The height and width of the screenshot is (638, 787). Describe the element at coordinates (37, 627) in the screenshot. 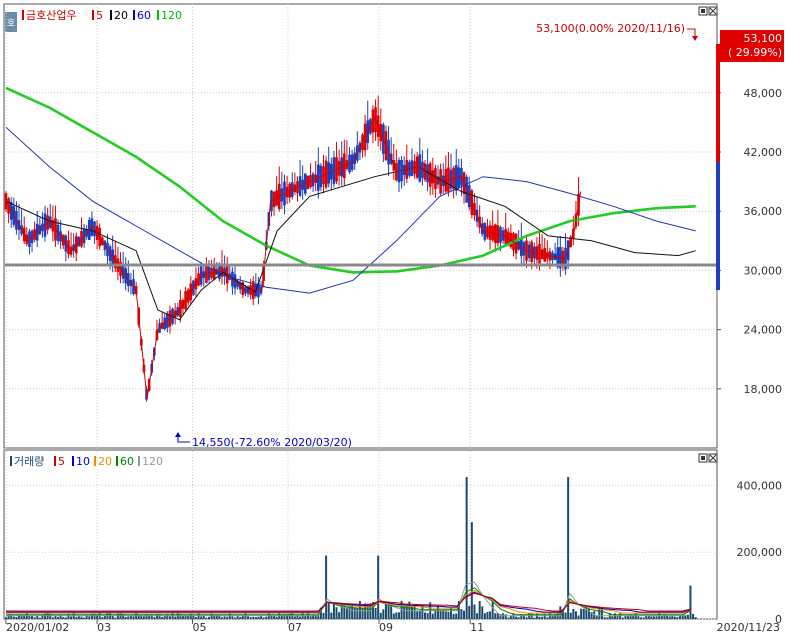

I see `x-tick-label: 2020/01/02` at that location.